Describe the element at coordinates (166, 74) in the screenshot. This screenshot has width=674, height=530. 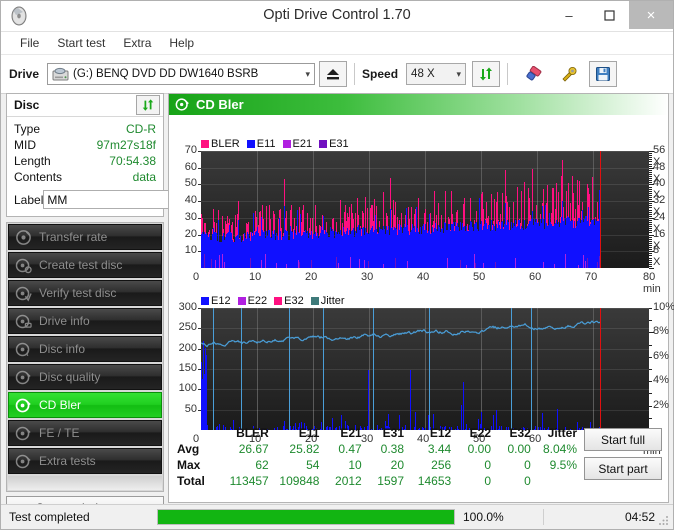
I see `drive-value: (G:) BENQ DVD DD DW1640 BSRB` at that location.